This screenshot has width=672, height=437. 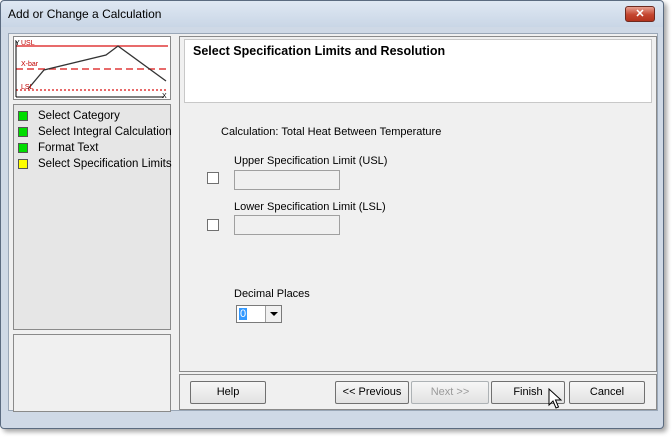 I want to click on description-panel, so click(x=92, y=373).